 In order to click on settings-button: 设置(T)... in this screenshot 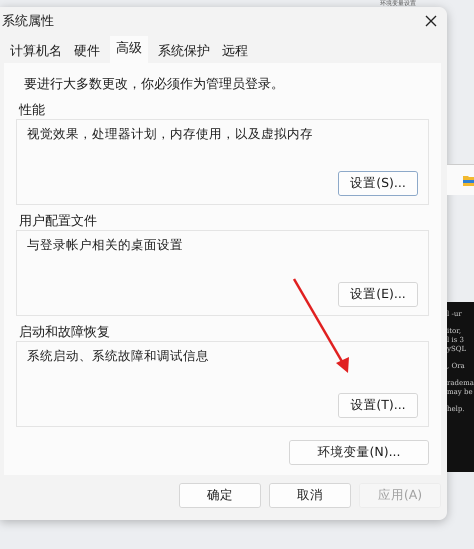, I will do `click(378, 405)`.